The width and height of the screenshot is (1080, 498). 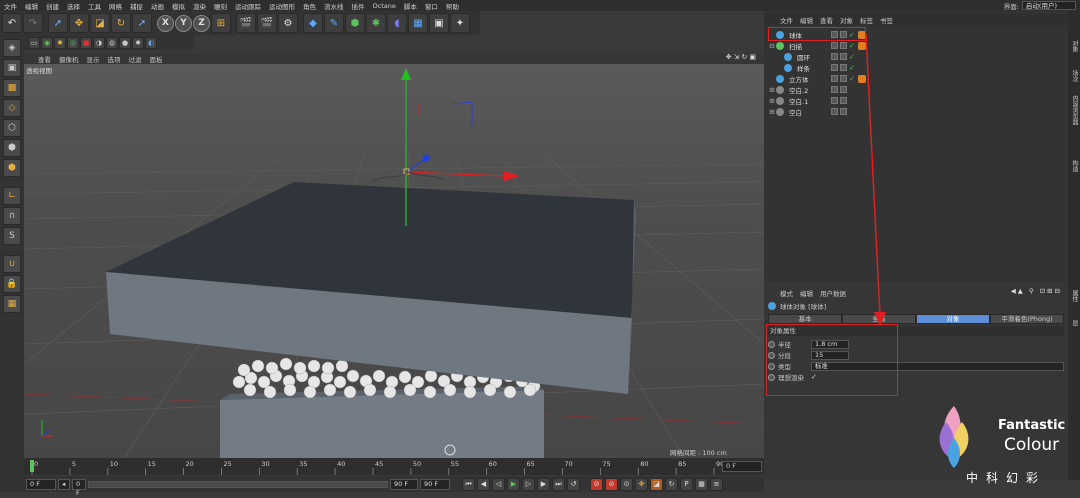 I want to click on light-icon: ✦, so click(x=460, y=23).